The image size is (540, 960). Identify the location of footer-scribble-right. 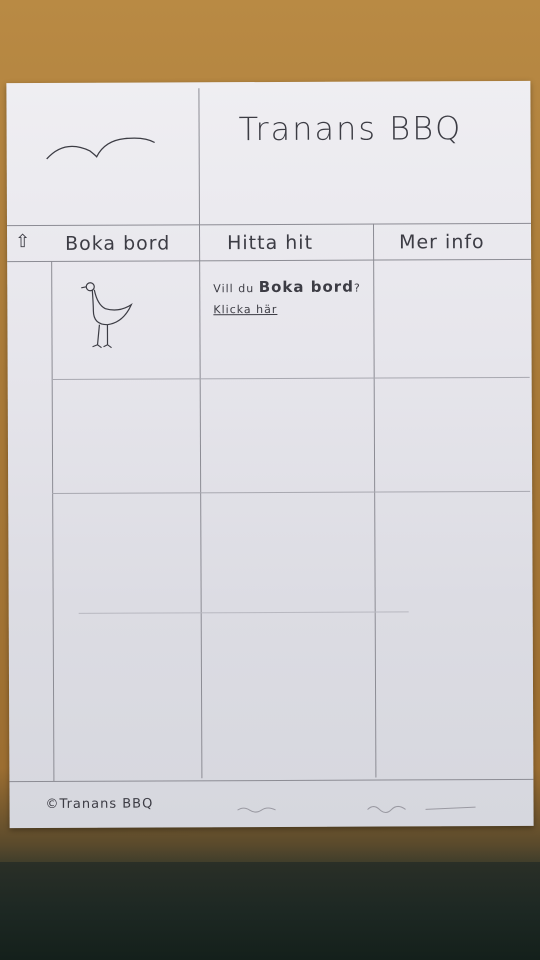
(421, 809).